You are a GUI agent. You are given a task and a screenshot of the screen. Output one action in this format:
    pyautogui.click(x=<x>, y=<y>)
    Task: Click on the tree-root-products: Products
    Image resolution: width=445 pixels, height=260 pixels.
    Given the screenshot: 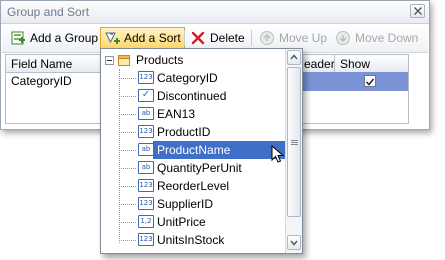 What is the action you would take?
    pyautogui.click(x=144, y=60)
    